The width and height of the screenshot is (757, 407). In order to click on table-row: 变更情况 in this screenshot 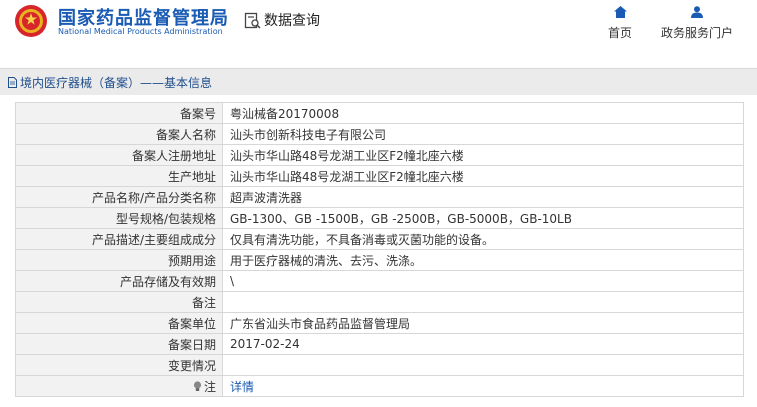, I will do `click(379, 365)`.